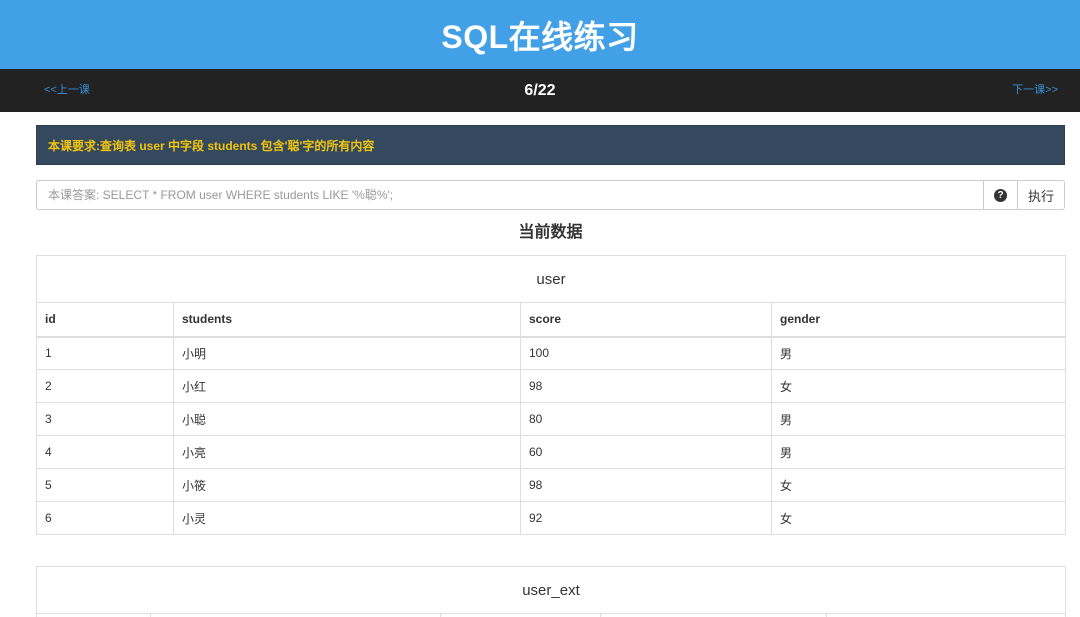  I want to click on user-ext-table-caption: user_ext, so click(551, 589).